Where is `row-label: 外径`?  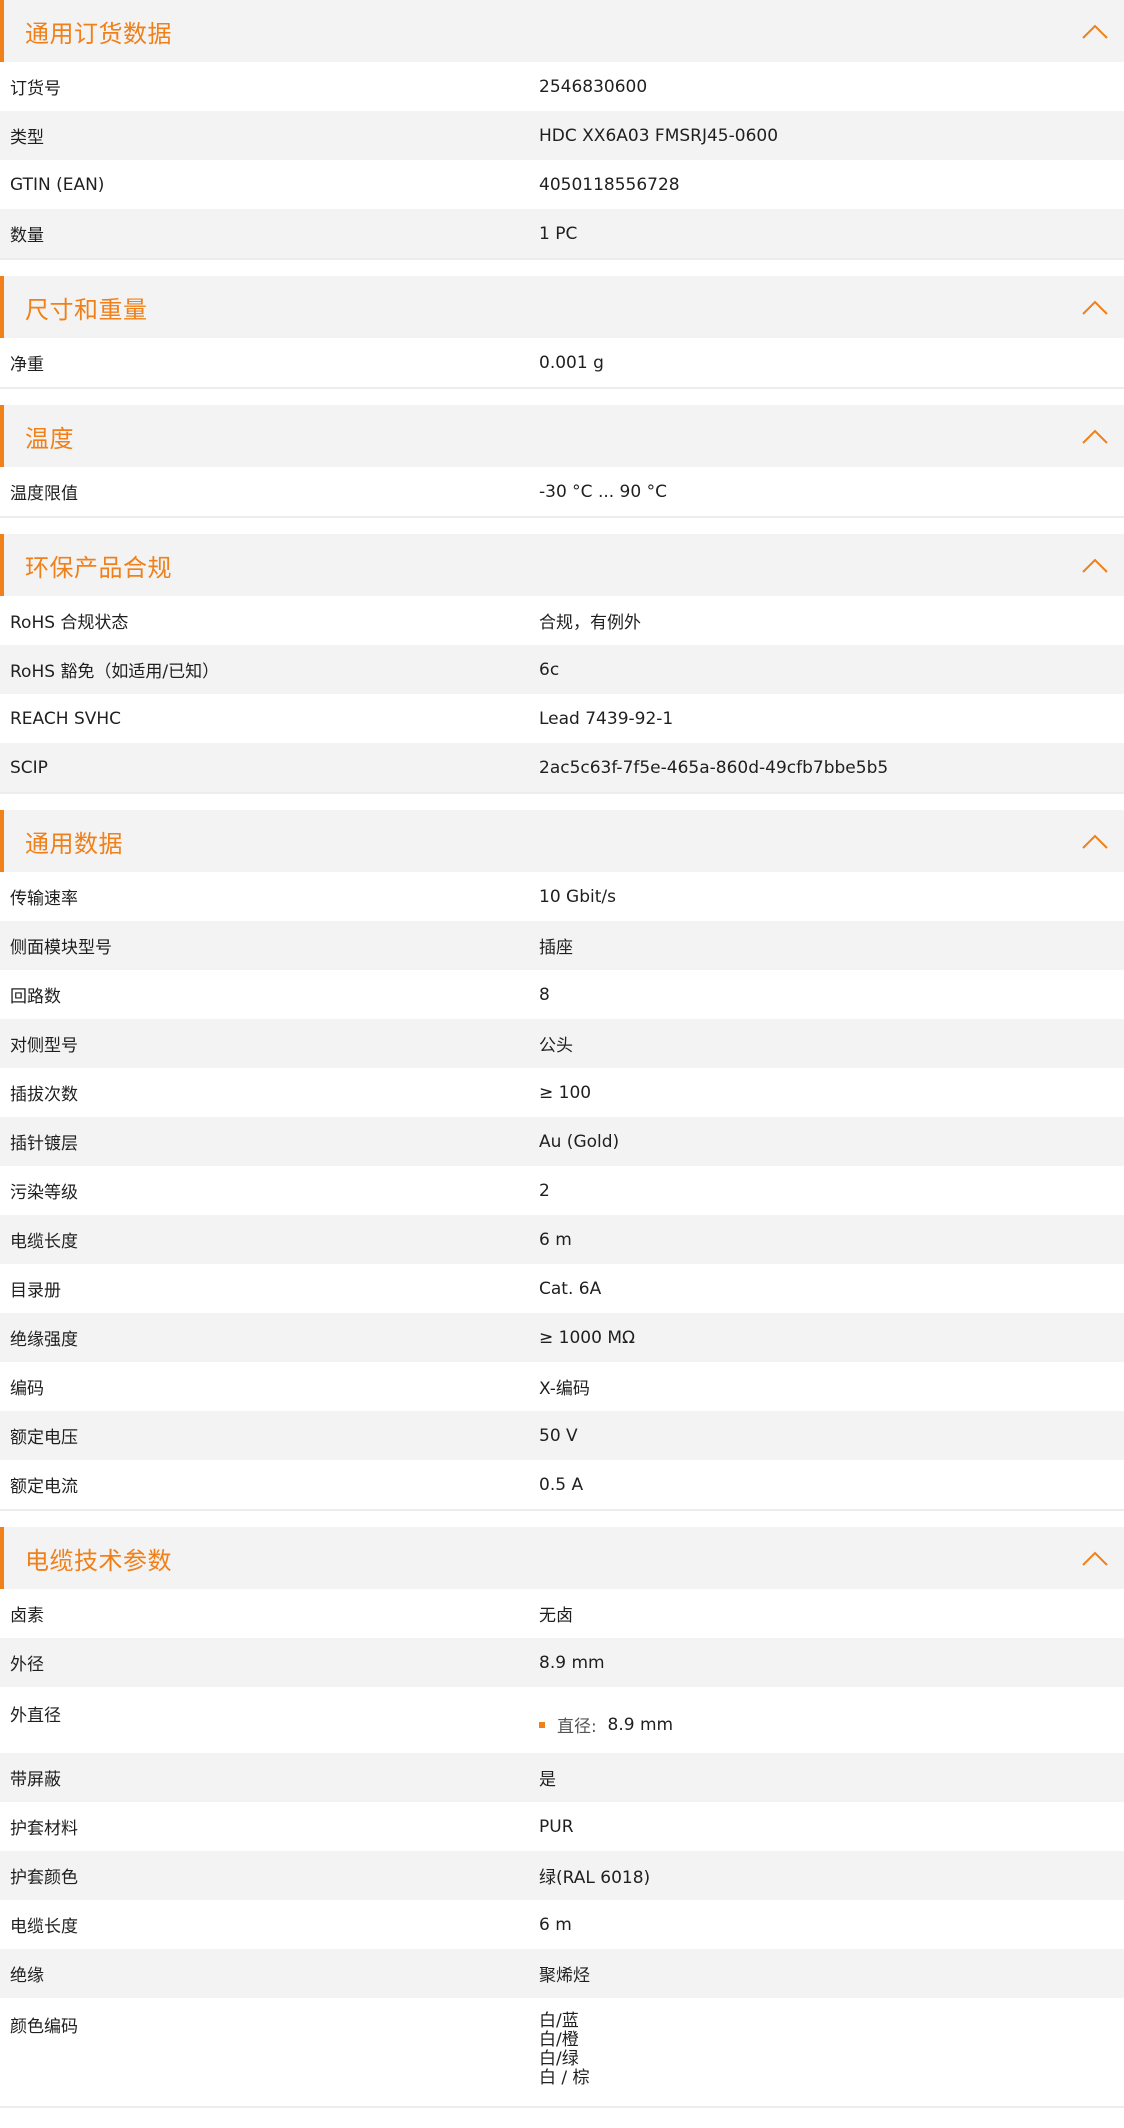
row-label: 外径 is located at coordinates (27, 1665).